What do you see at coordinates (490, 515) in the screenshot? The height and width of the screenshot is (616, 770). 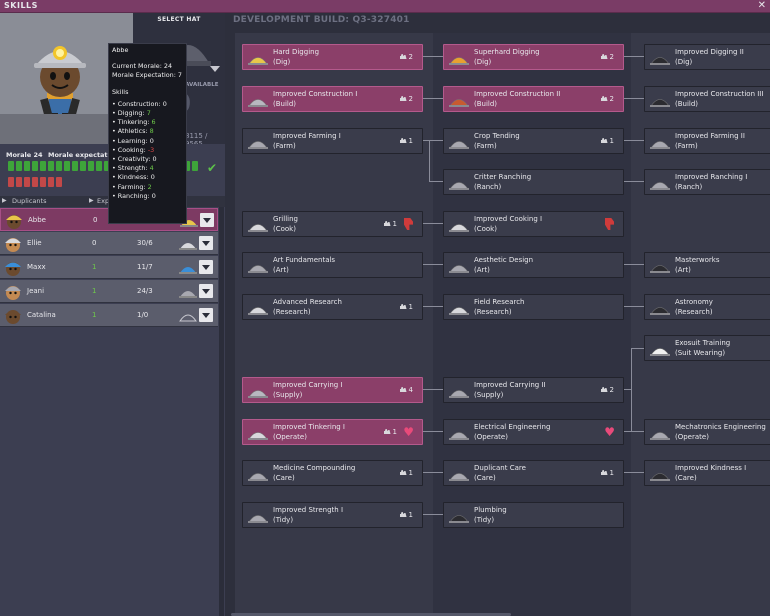 I see `skill-name: Plumbing (Tidy)` at bounding box center [490, 515].